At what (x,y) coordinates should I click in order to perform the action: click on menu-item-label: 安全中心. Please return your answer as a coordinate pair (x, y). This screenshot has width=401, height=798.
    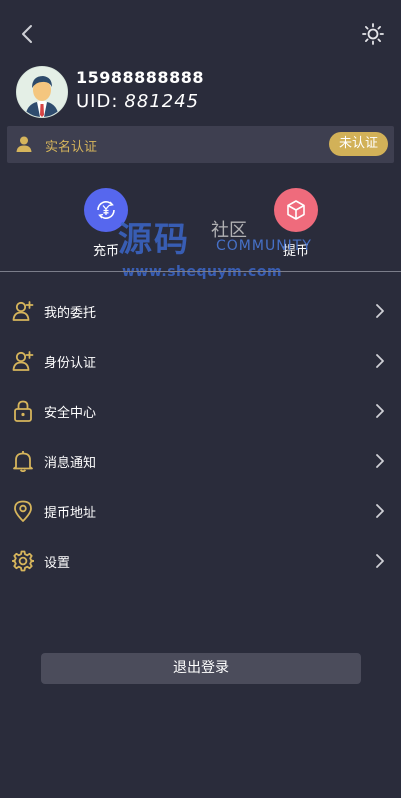
    Looking at the image, I should click on (70, 413).